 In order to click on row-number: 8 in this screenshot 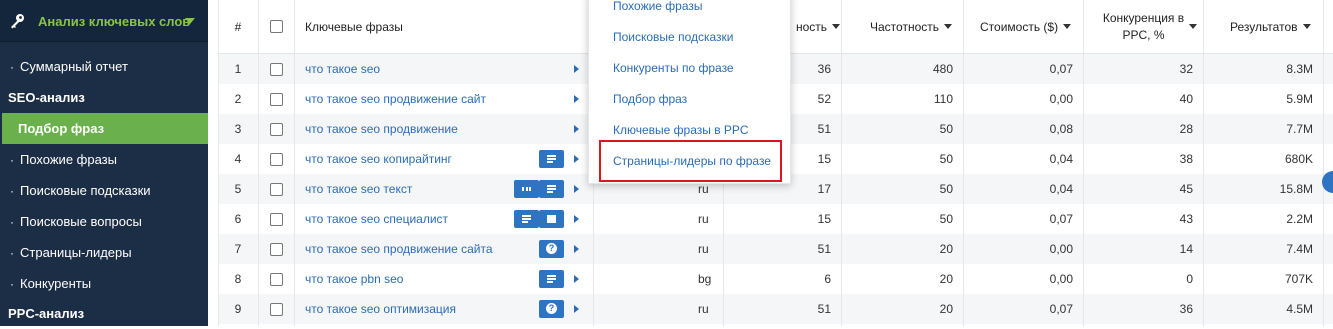, I will do `click(238, 279)`.